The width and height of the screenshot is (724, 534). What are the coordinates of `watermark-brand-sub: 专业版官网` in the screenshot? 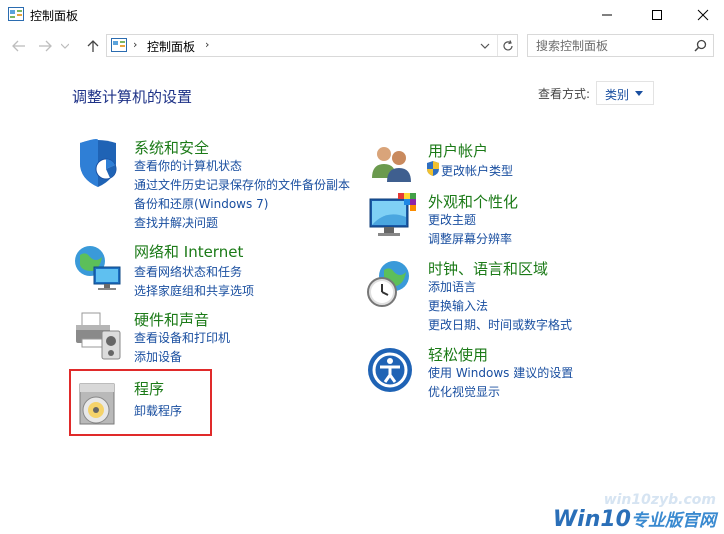 It's located at (673, 521).